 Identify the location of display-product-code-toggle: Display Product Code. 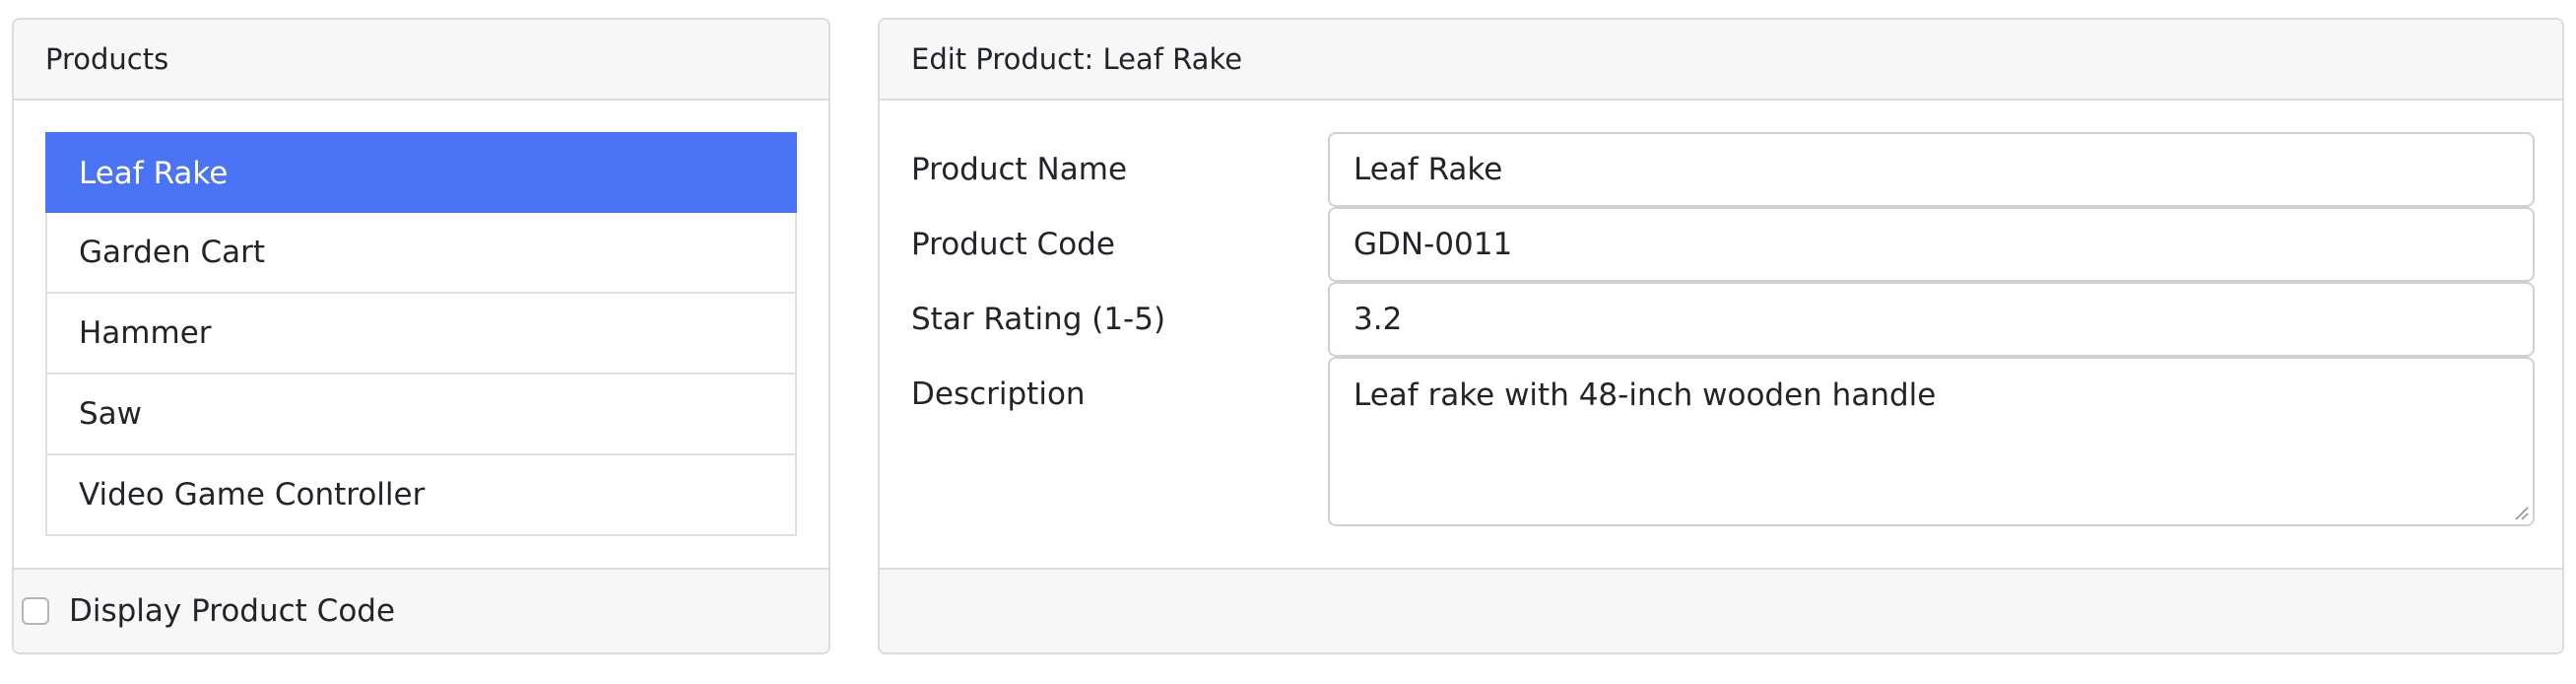
(209, 611).